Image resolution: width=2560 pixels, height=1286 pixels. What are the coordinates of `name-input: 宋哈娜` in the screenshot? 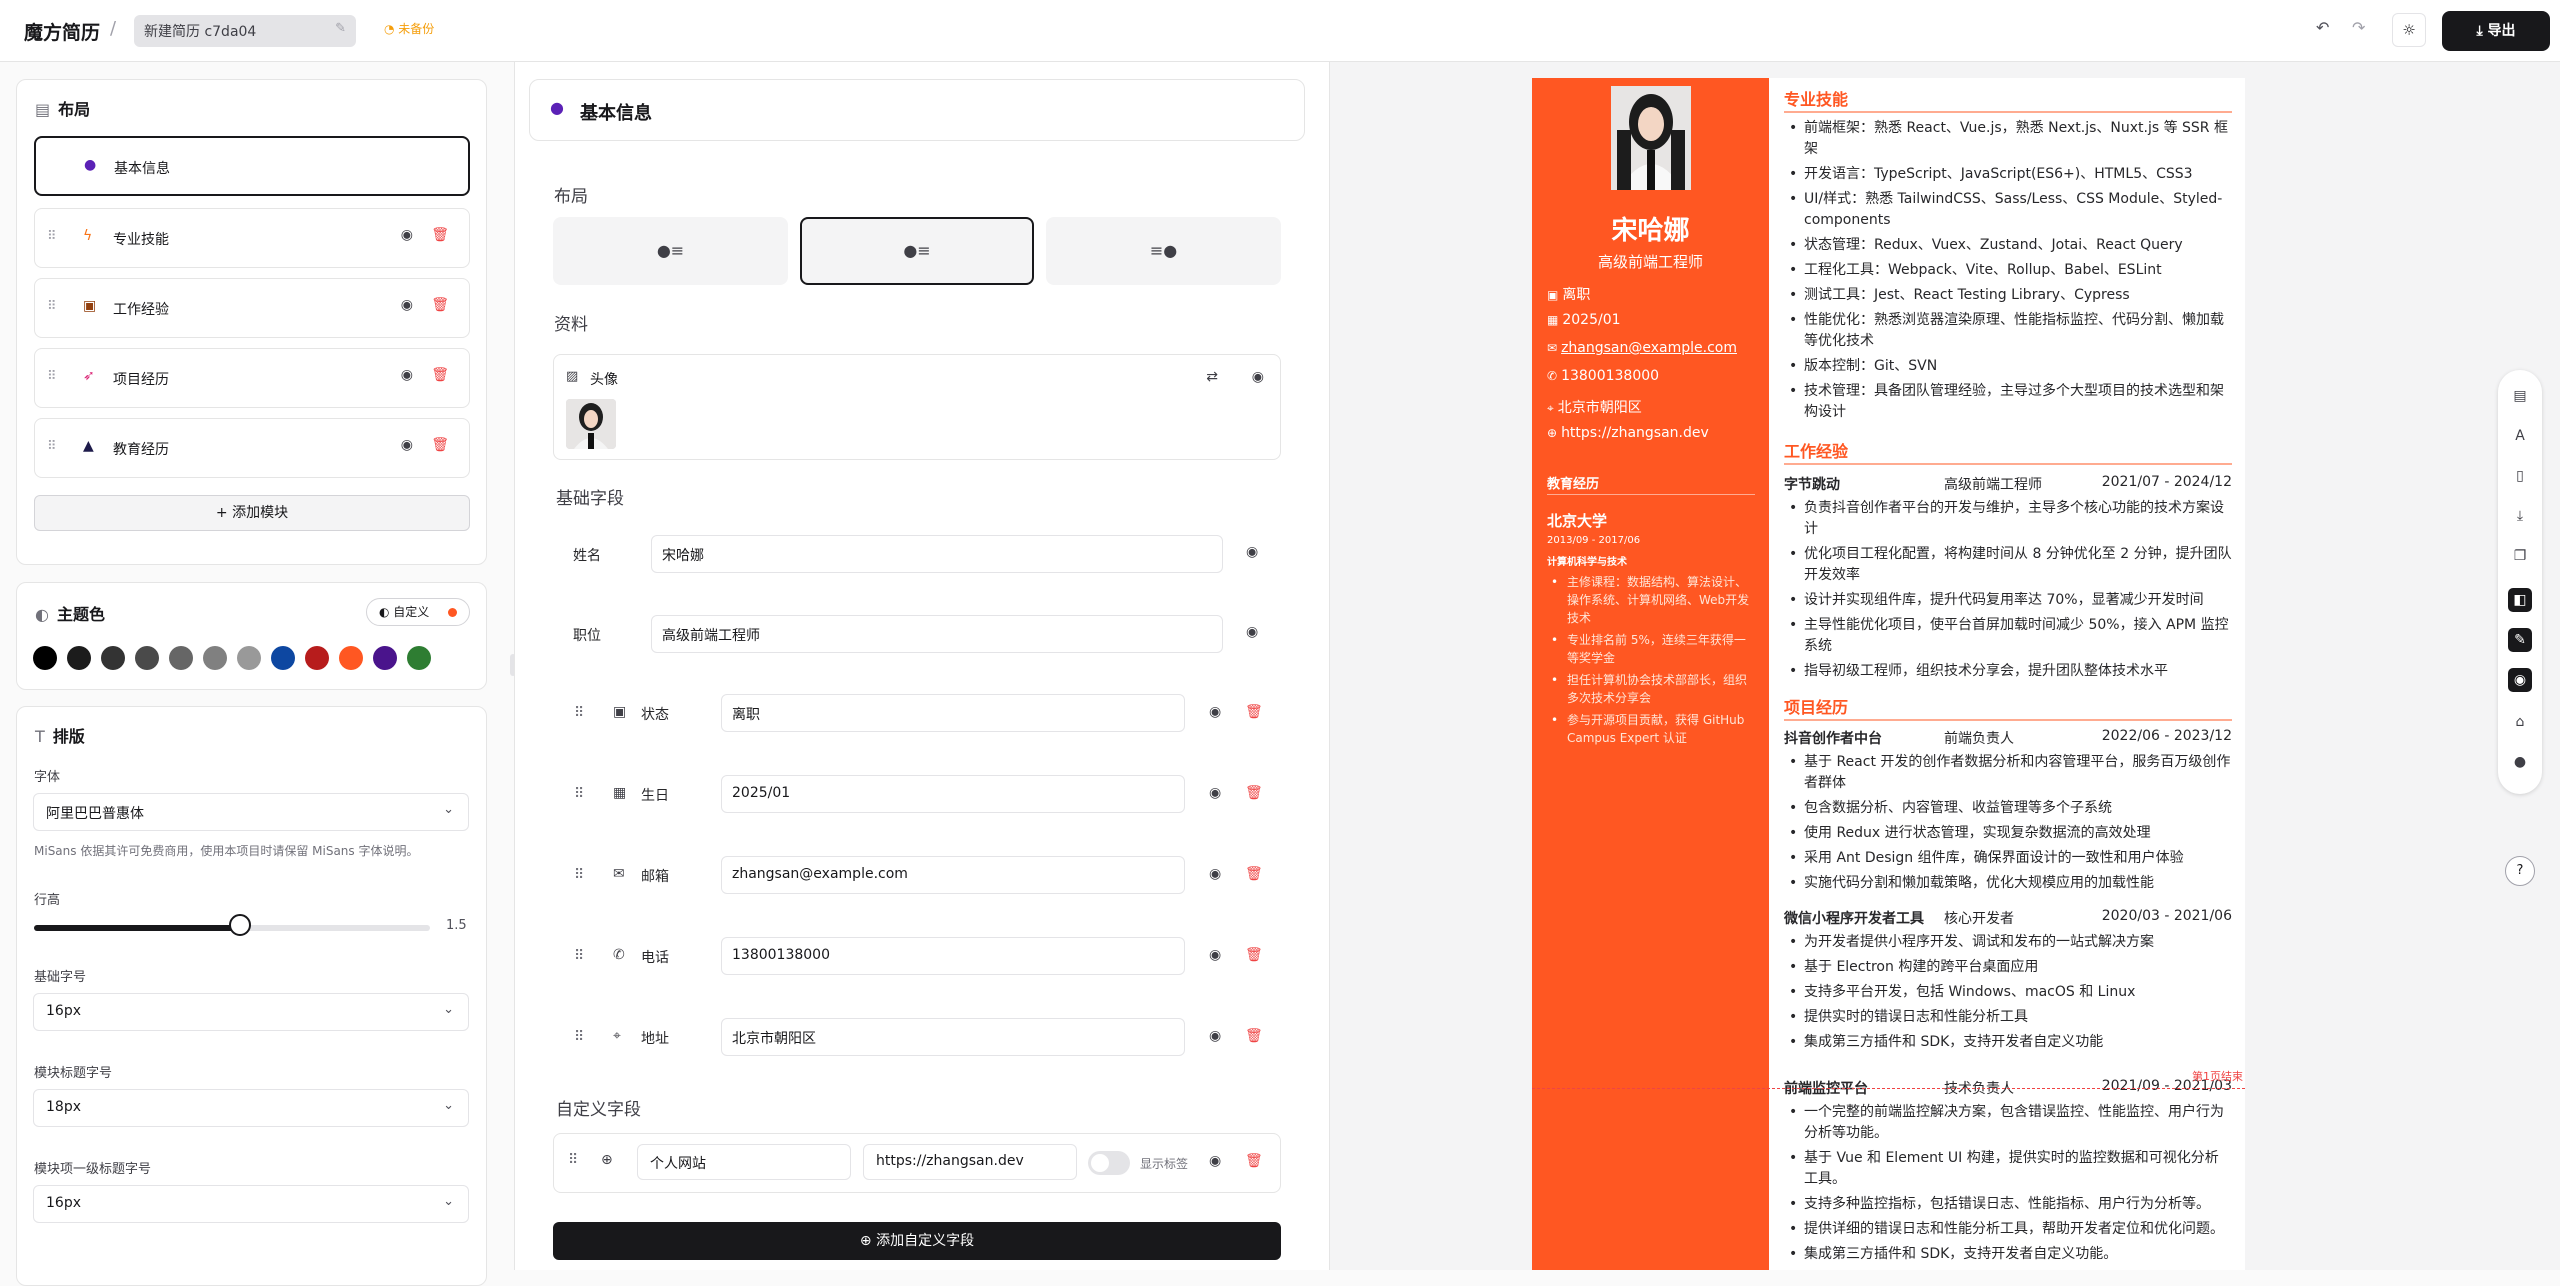 It's located at (937, 554).